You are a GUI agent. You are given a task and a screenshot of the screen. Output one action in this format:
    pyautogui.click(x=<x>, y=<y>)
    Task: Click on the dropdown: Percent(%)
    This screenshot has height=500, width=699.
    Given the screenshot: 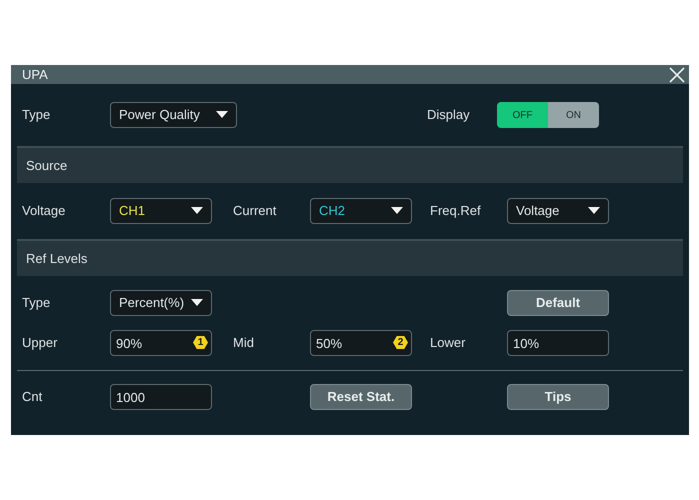 What is the action you would take?
    pyautogui.click(x=161, y=303)
    